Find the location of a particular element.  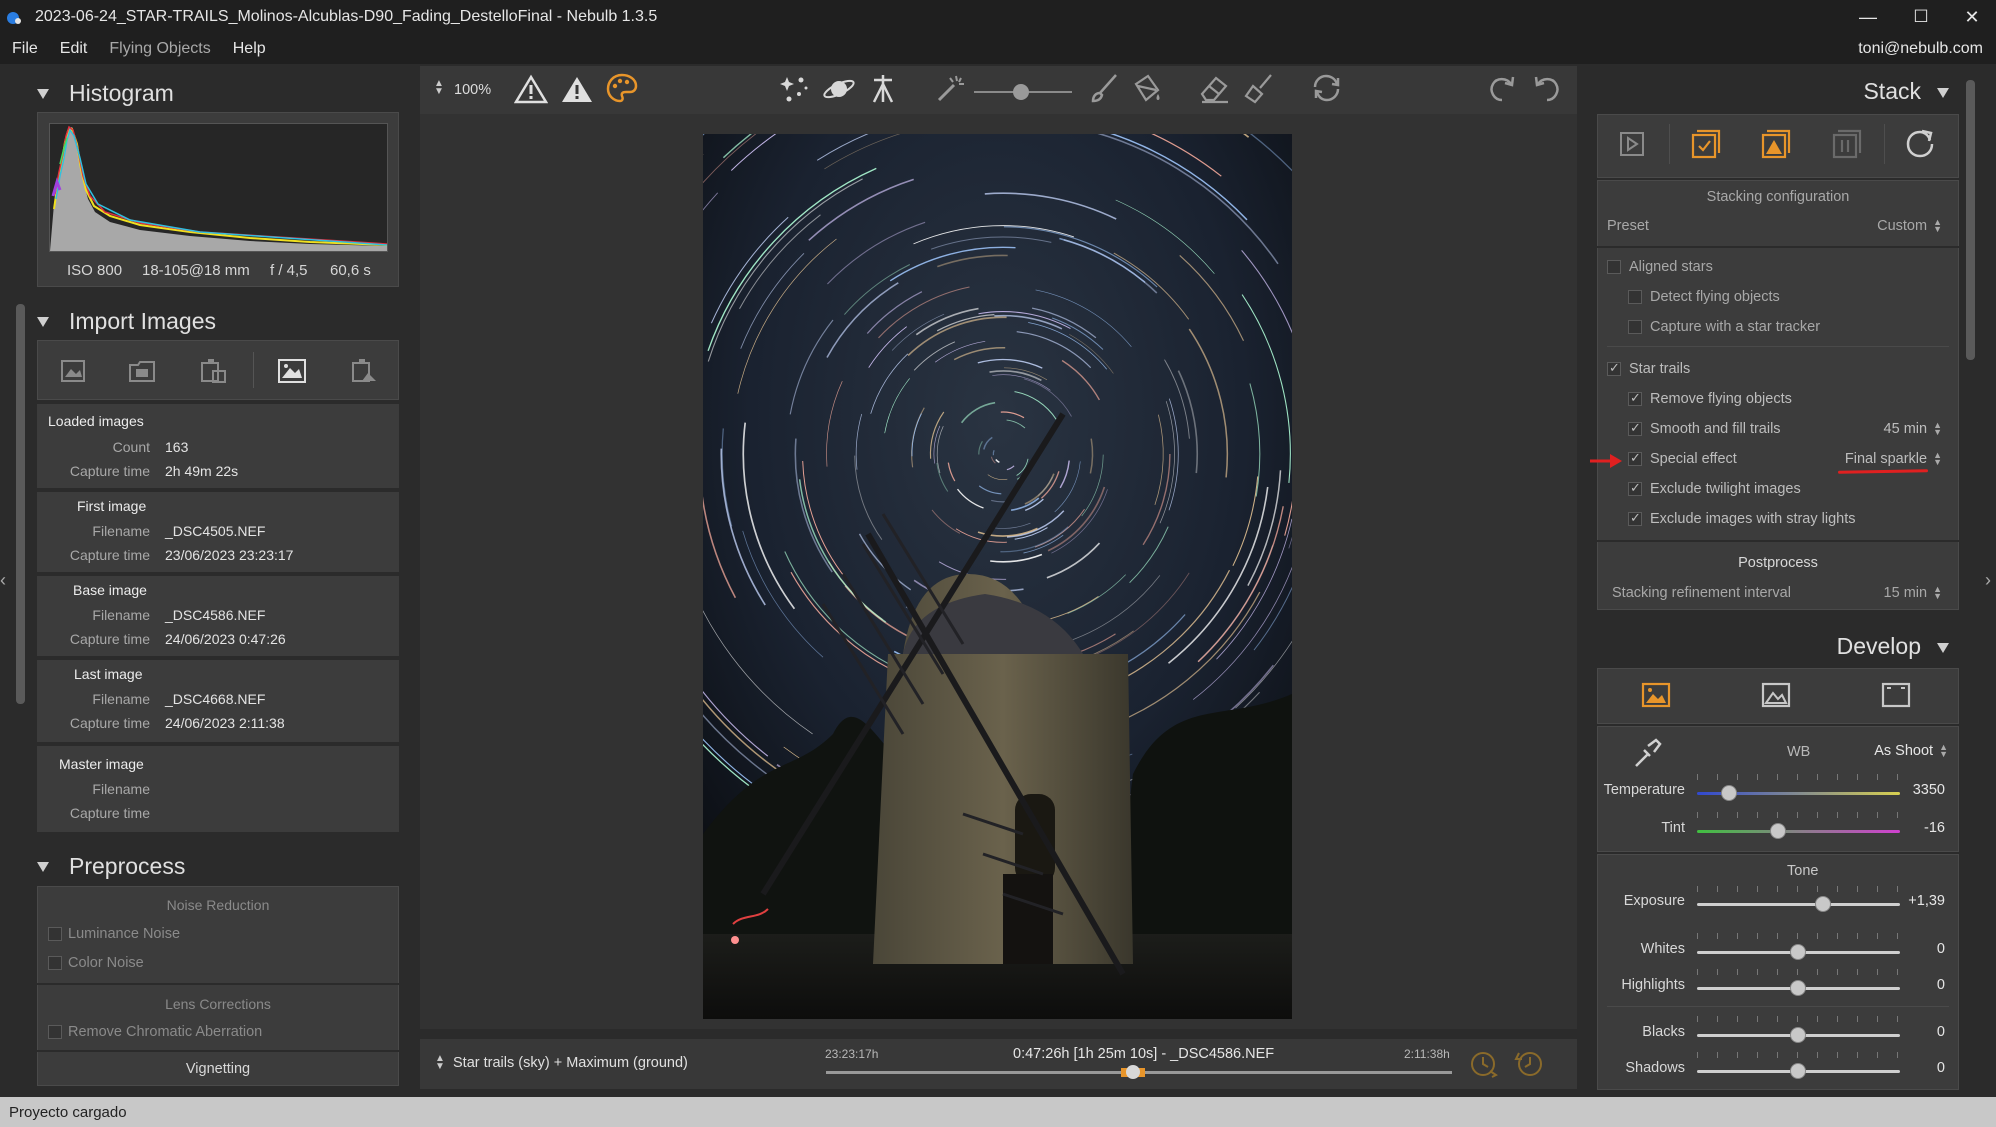

histogram-section-header: Histogram is located at coordinates (105, 93).